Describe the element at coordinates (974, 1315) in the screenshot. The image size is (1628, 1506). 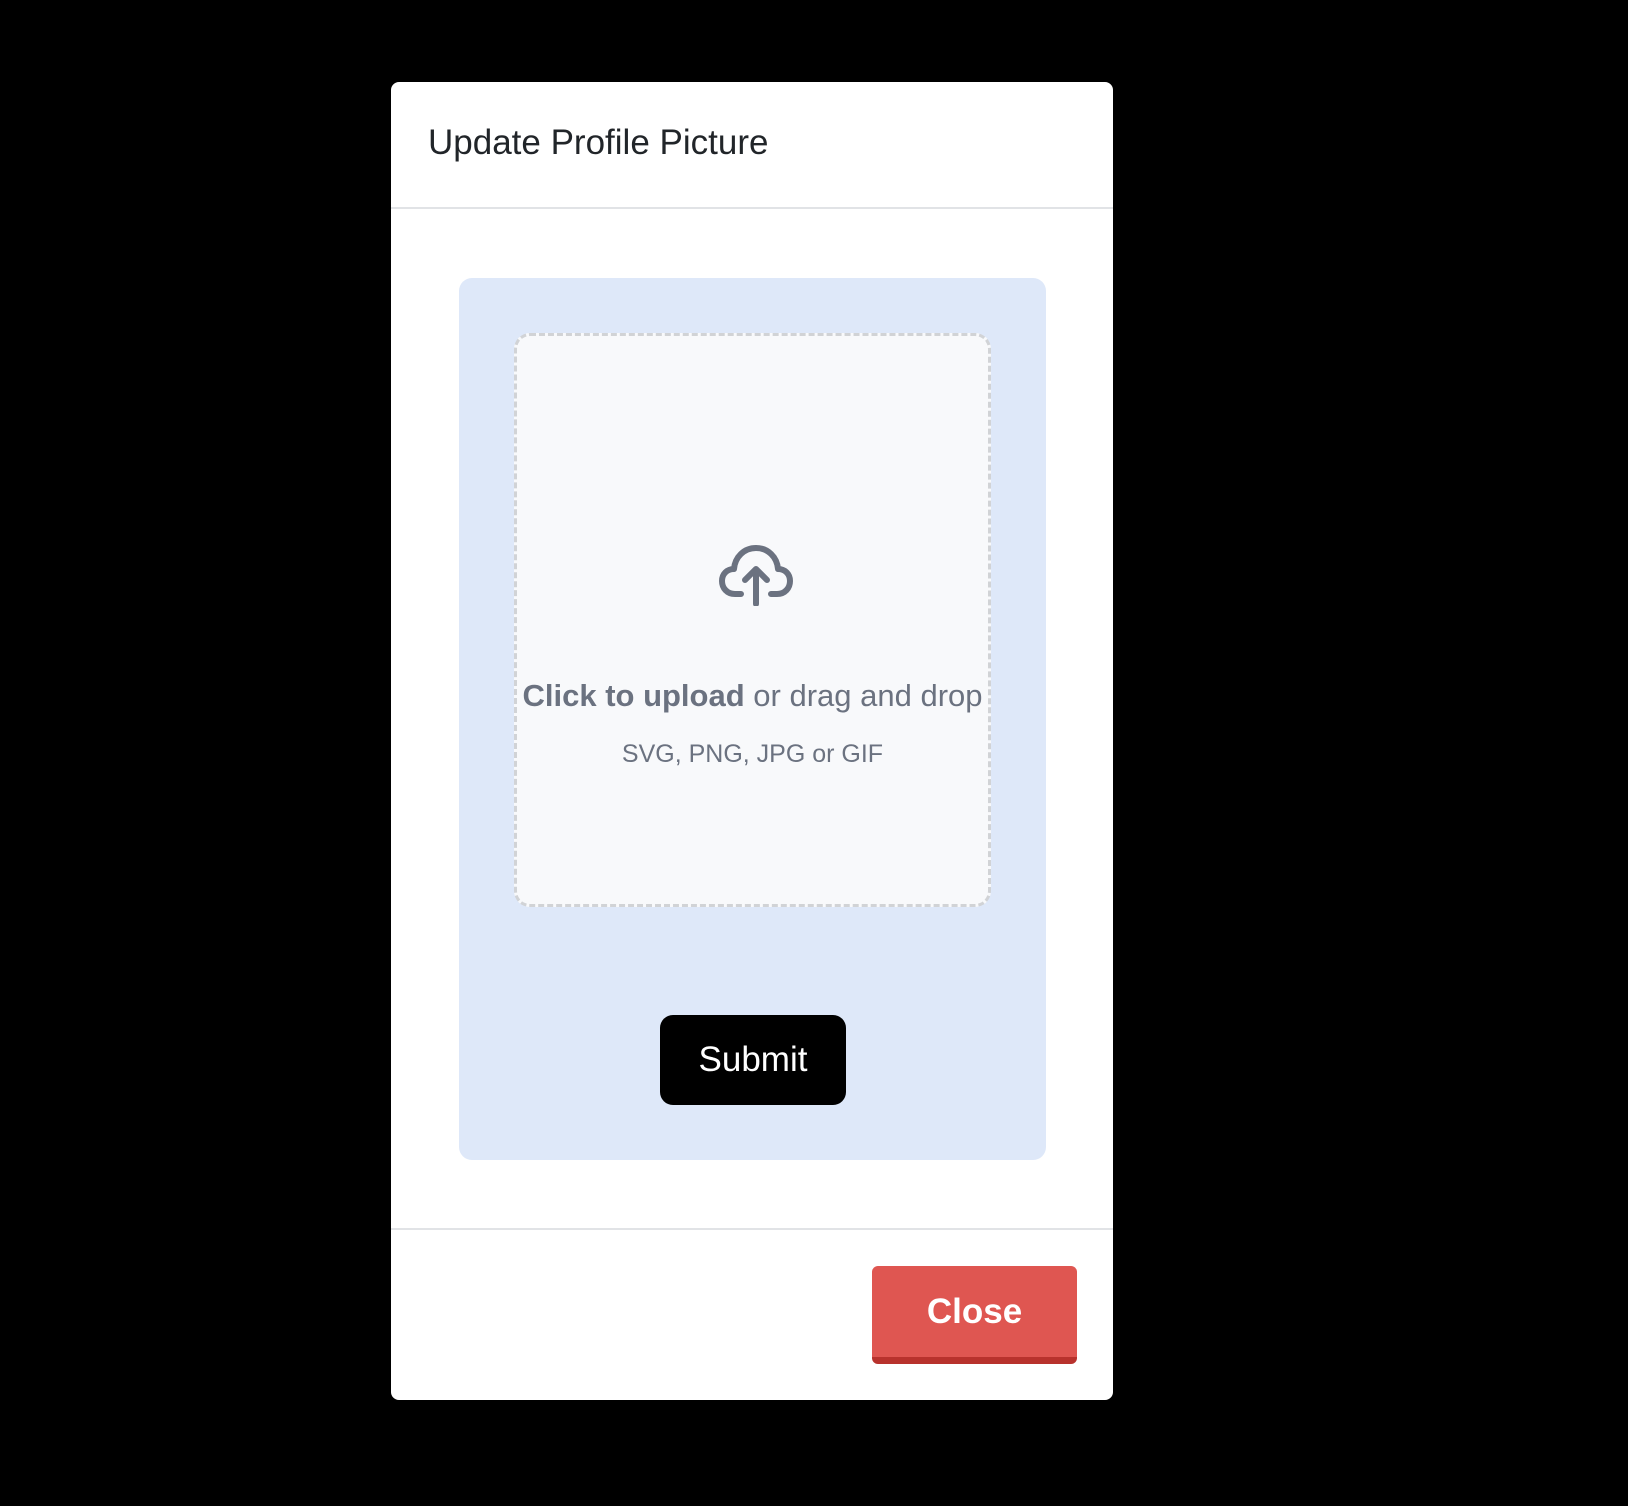
I see `close-button: Close` at that location.